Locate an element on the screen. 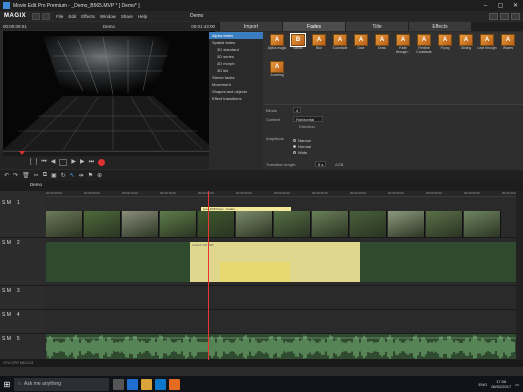 This screenshot has width=523, height=392. prev-frame-icon: ◀ is located at coordinates (53, 162).